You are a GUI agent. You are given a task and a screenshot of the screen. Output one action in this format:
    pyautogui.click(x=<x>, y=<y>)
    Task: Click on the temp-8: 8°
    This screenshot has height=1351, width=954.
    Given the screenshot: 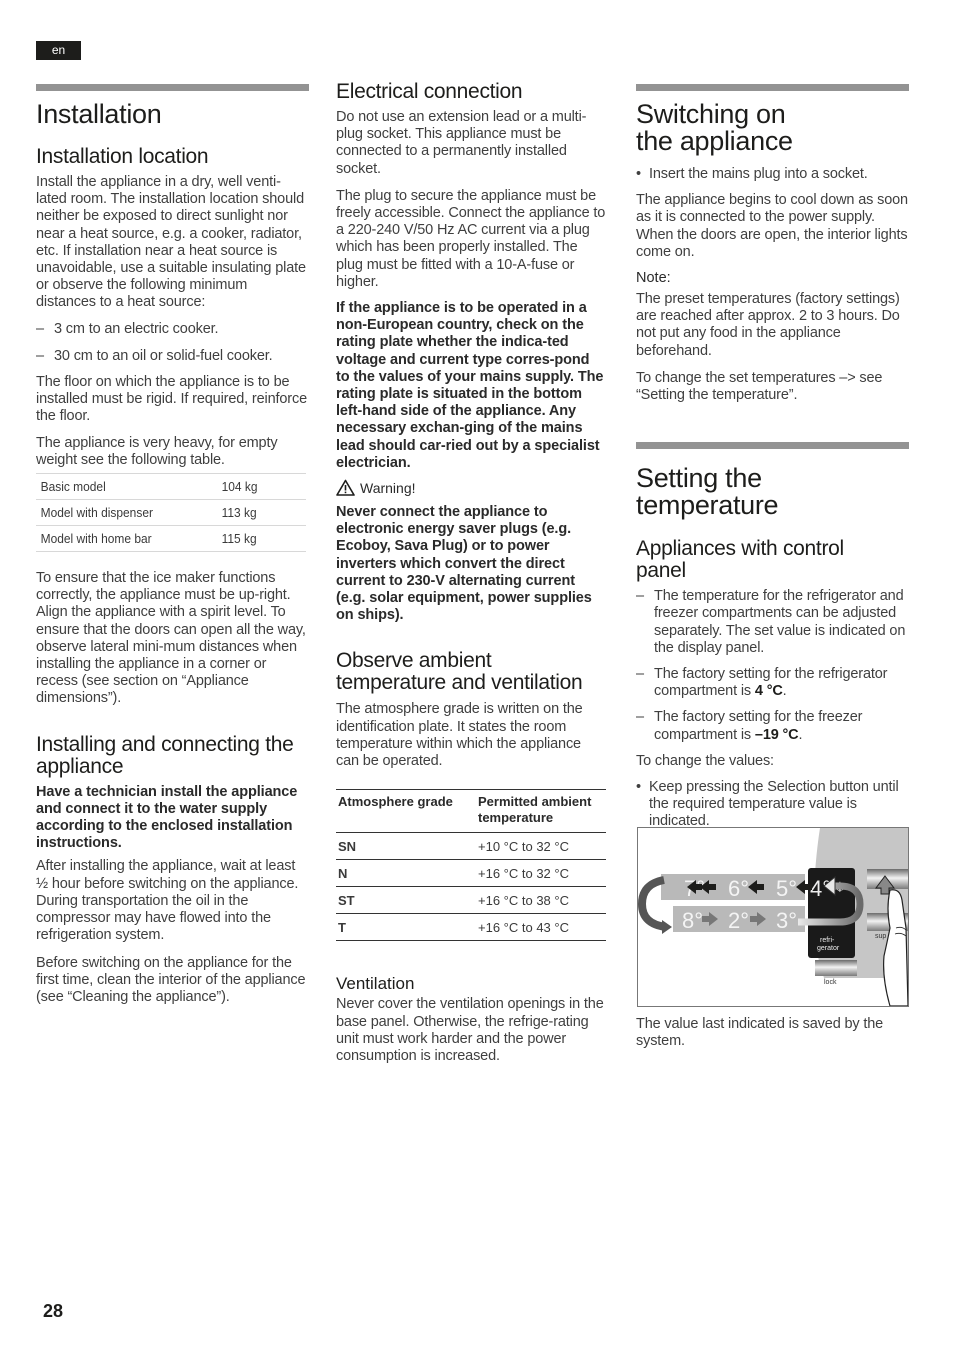 What is the action you would take?
    pyautogui.click(x=692, y=920)
    